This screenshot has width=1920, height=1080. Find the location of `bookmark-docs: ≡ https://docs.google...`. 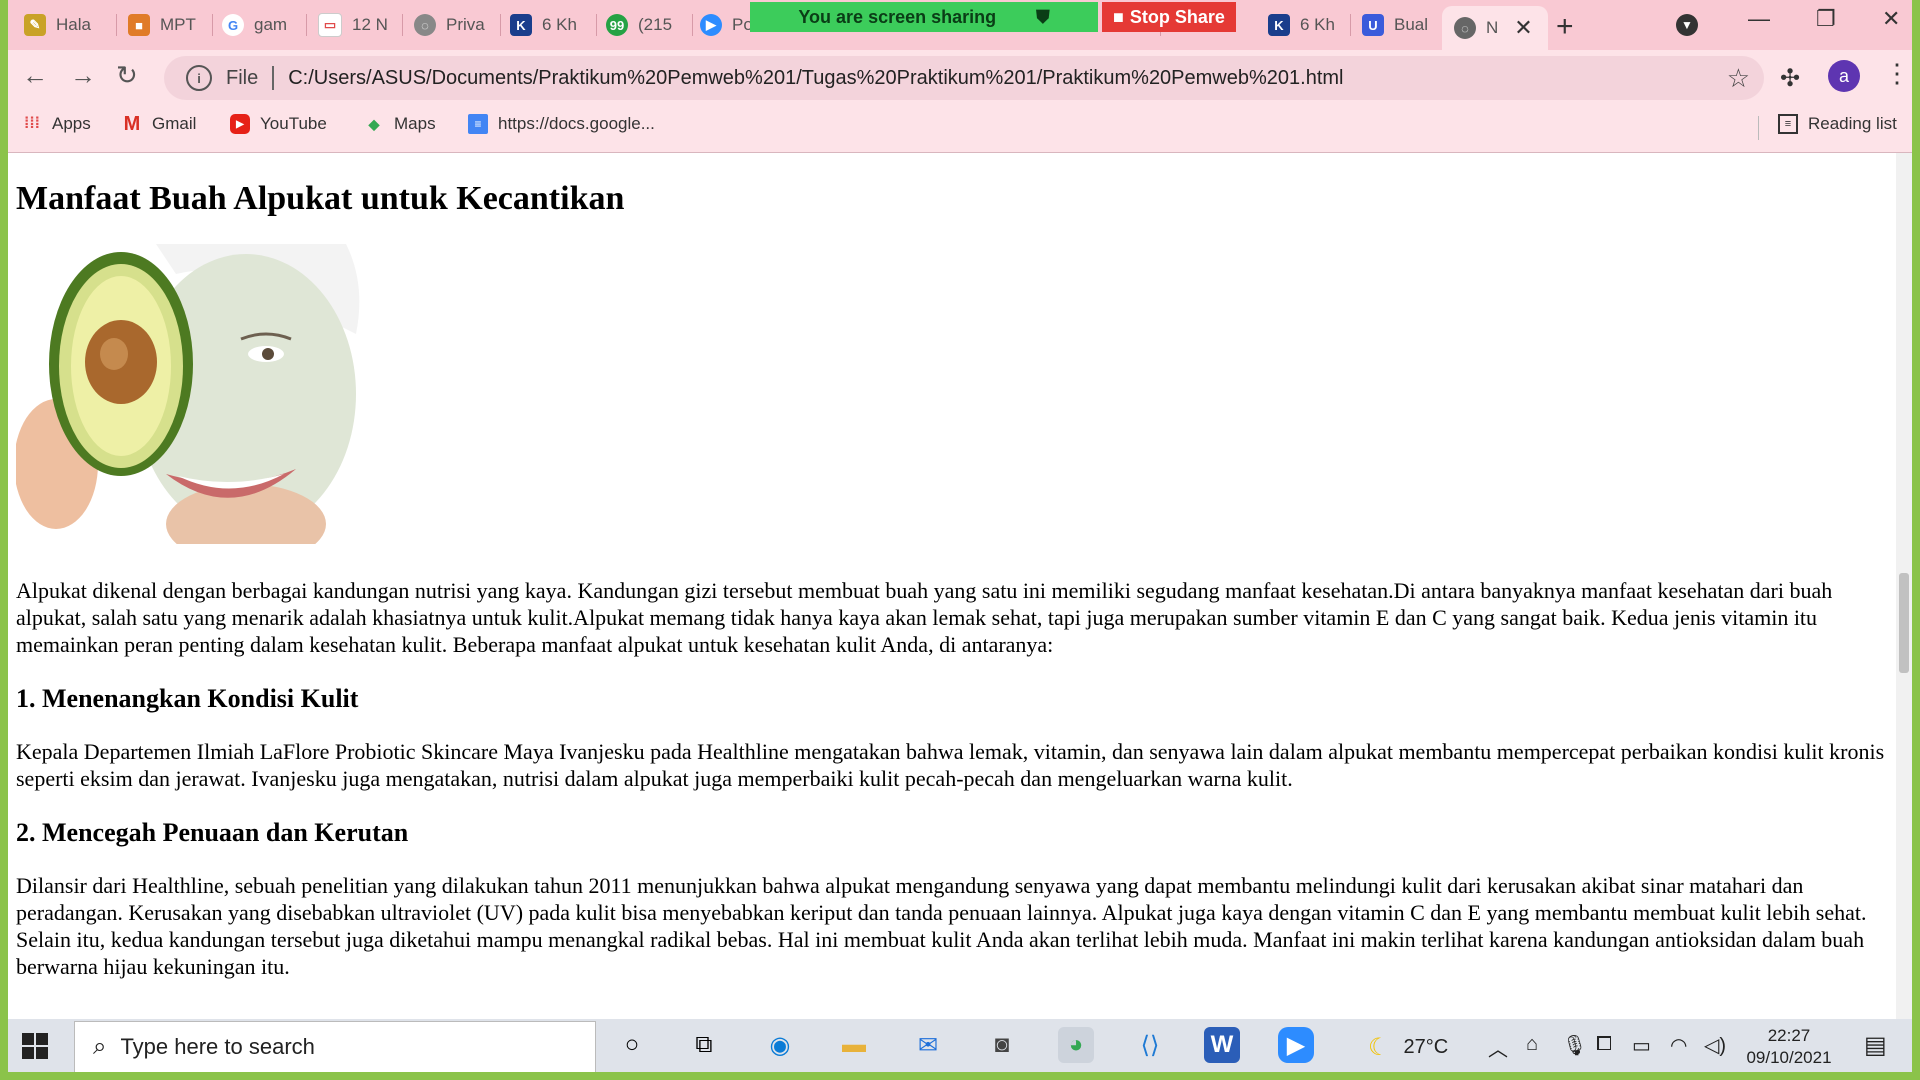

bookmark-docs: ≡ https://docs.google... is located at coordinates (561, 124).